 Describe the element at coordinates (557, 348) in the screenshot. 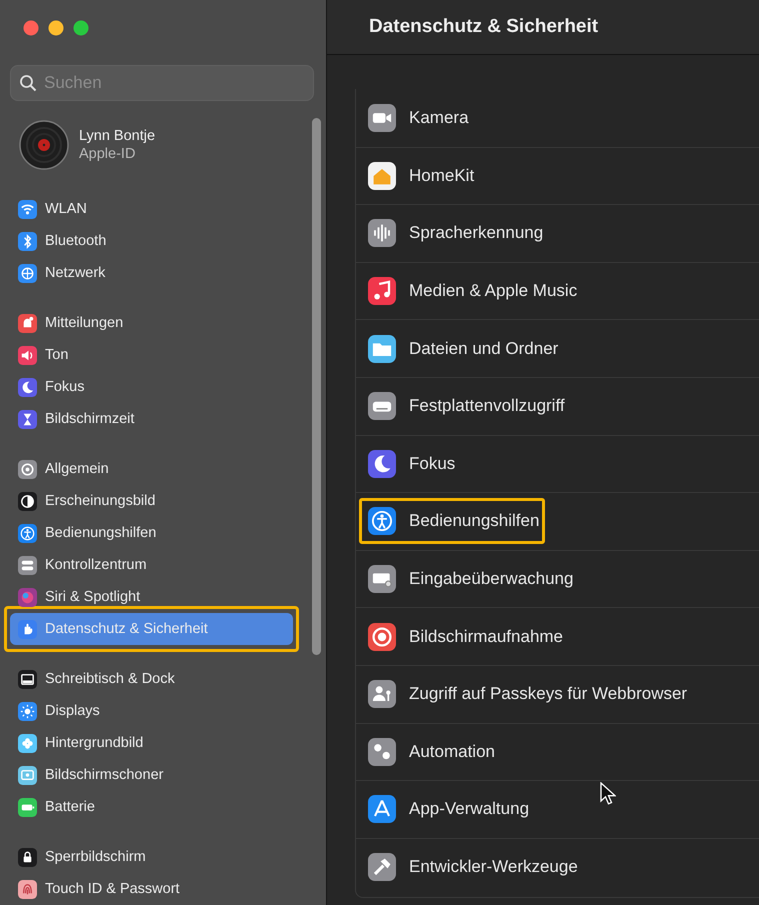

I see `settings-row: Dateien und Ordner` at that location.